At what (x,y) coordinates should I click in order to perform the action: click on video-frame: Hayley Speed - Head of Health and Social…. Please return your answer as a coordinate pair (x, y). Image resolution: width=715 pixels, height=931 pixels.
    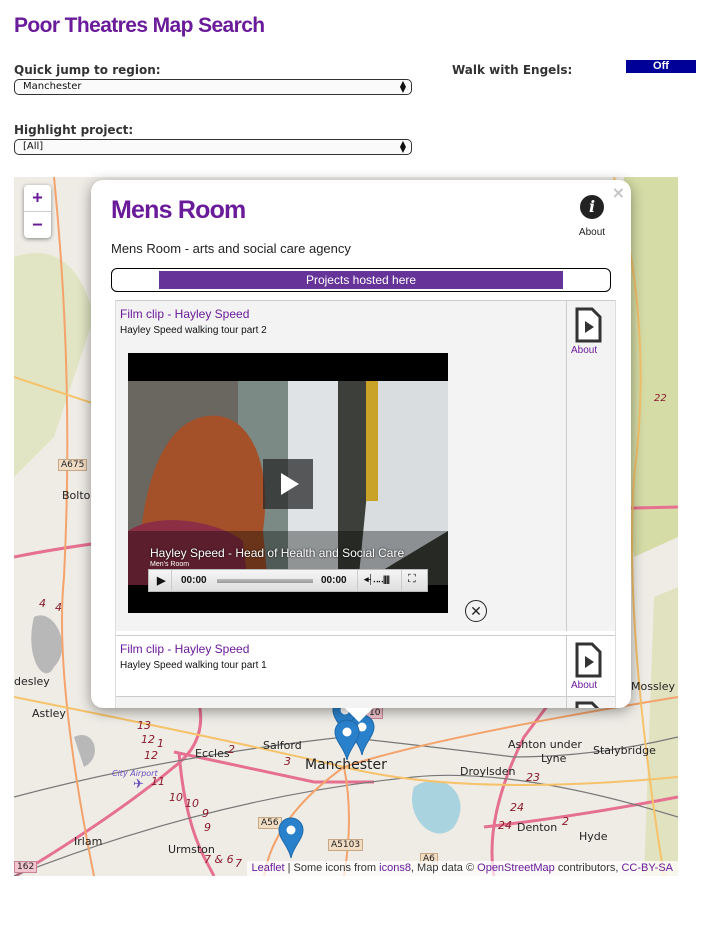
    Looking at the image, I should click on (288, 483).